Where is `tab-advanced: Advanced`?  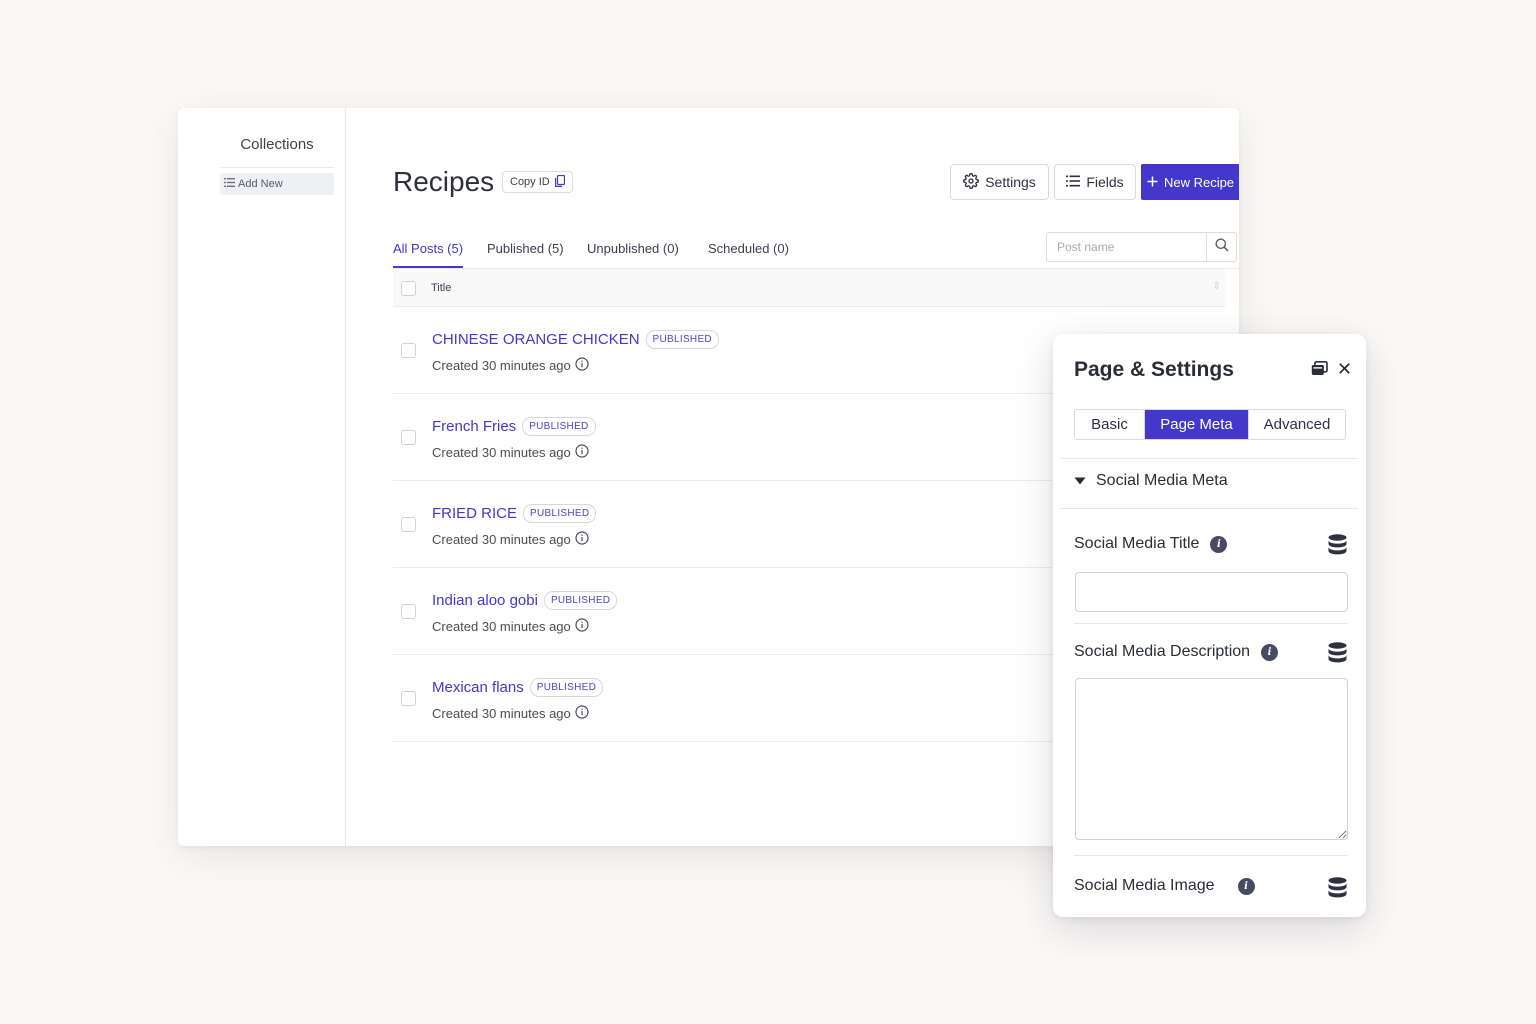 tab-advanced: Advanced is located at coordinates (1296, 424).